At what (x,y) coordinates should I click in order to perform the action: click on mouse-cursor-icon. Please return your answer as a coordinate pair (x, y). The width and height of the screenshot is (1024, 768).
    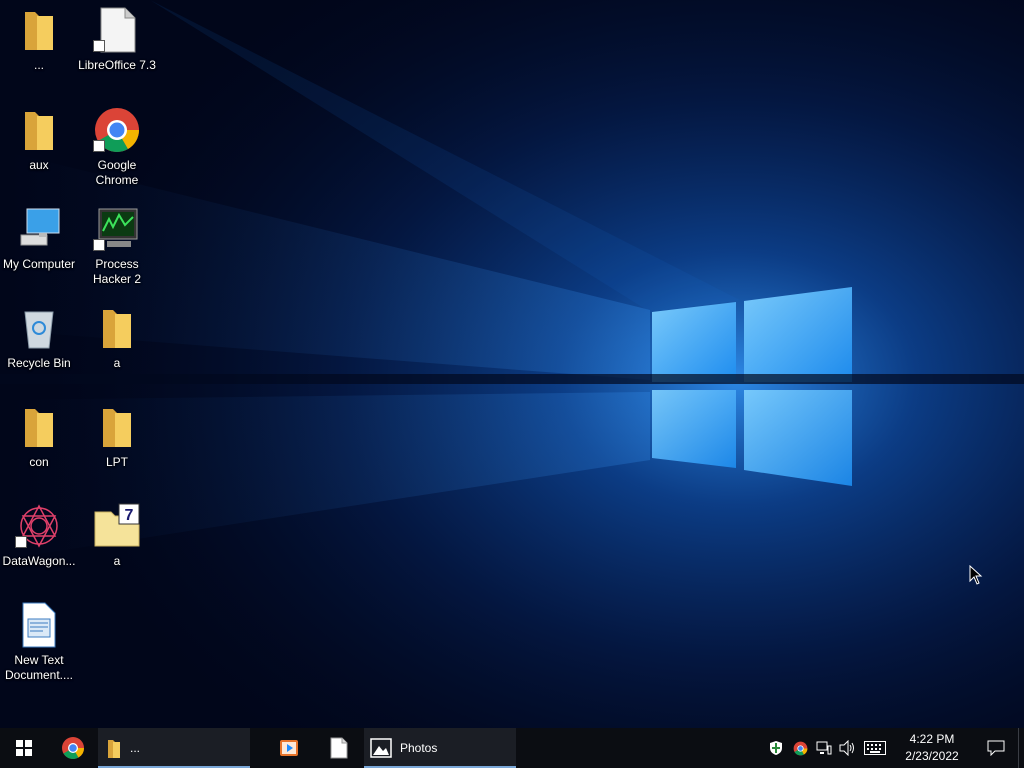
    Looking at the image, I should click on (976, 574).